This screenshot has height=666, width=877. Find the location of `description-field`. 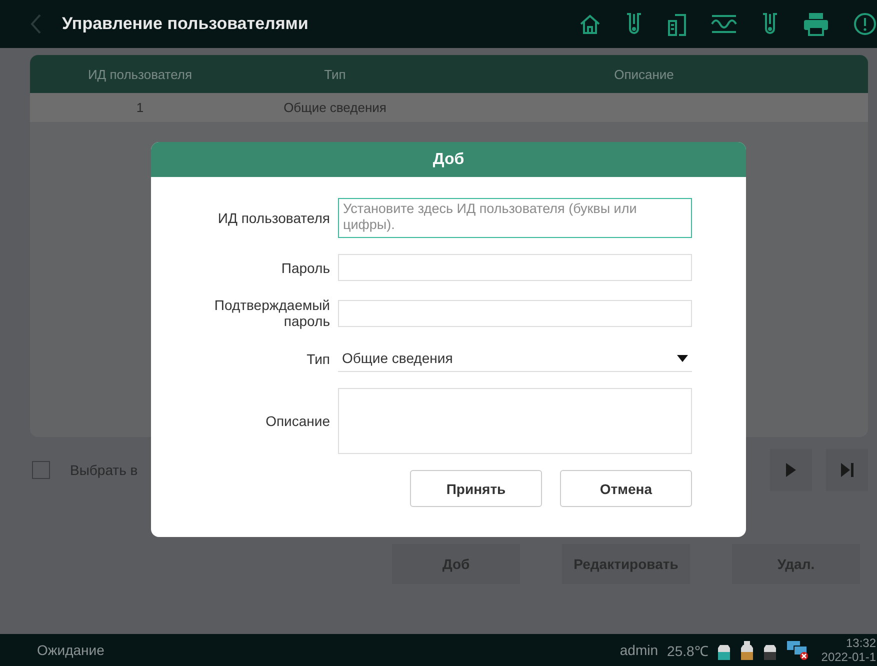

description-field is located at coordinates (515, 421).